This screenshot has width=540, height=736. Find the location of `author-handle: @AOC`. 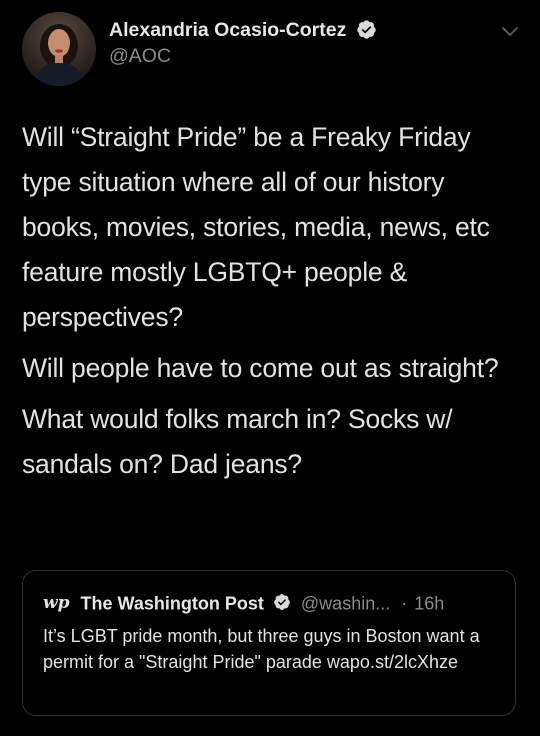

author-handle: @AOC is located at coordinates (243, 56).